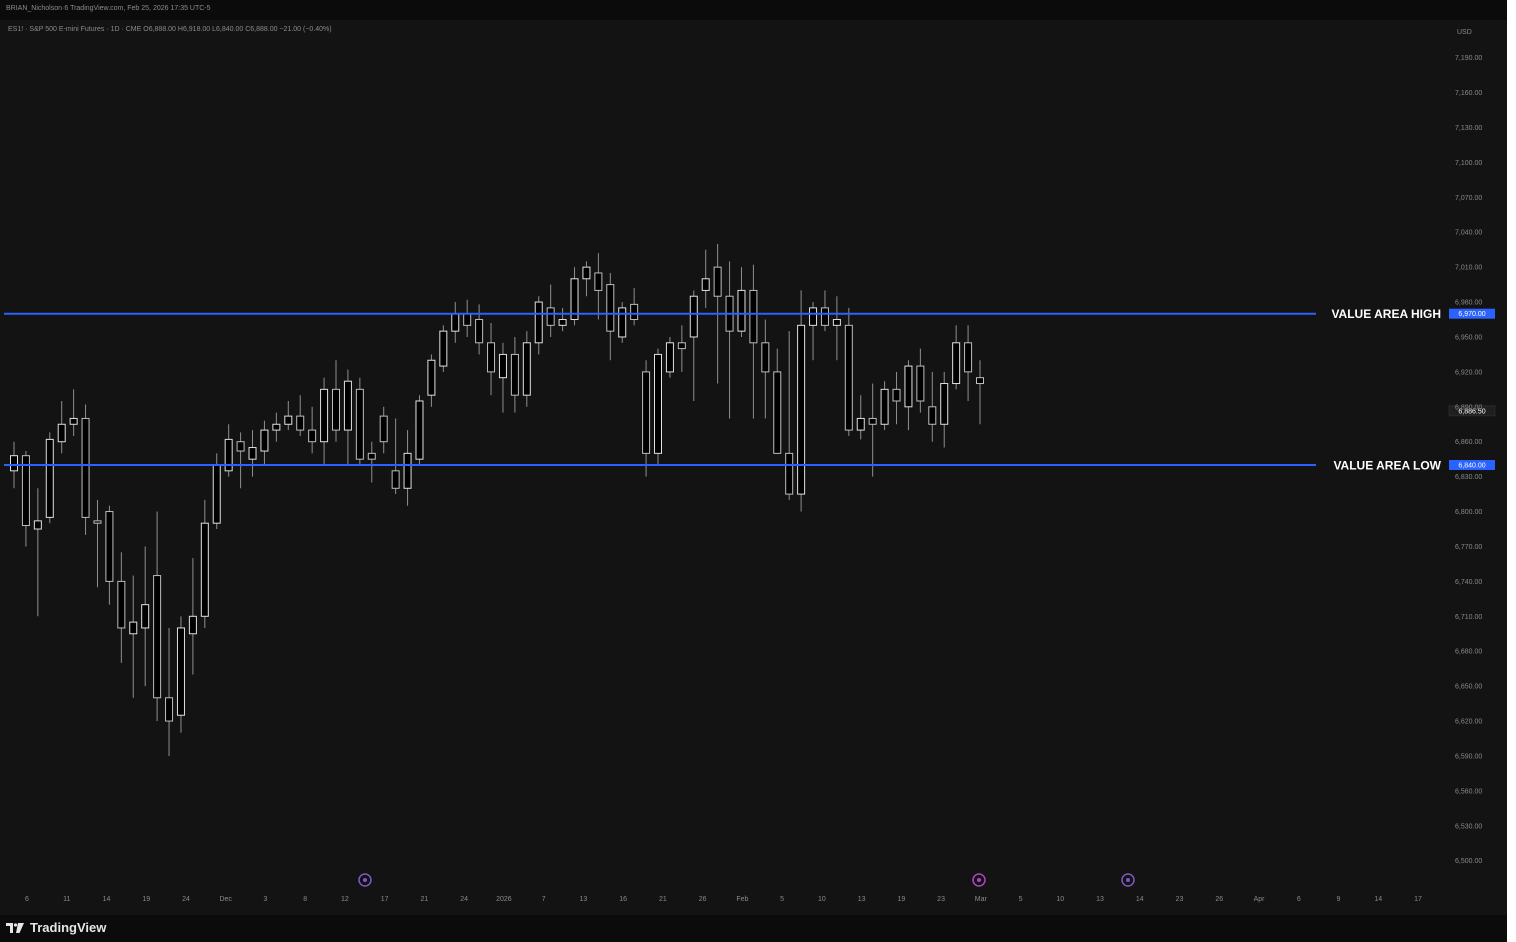  Describe the element at coordinates (1468, 756) in the screenshot. I see `y-tick-label: 6,590.00` at that location.